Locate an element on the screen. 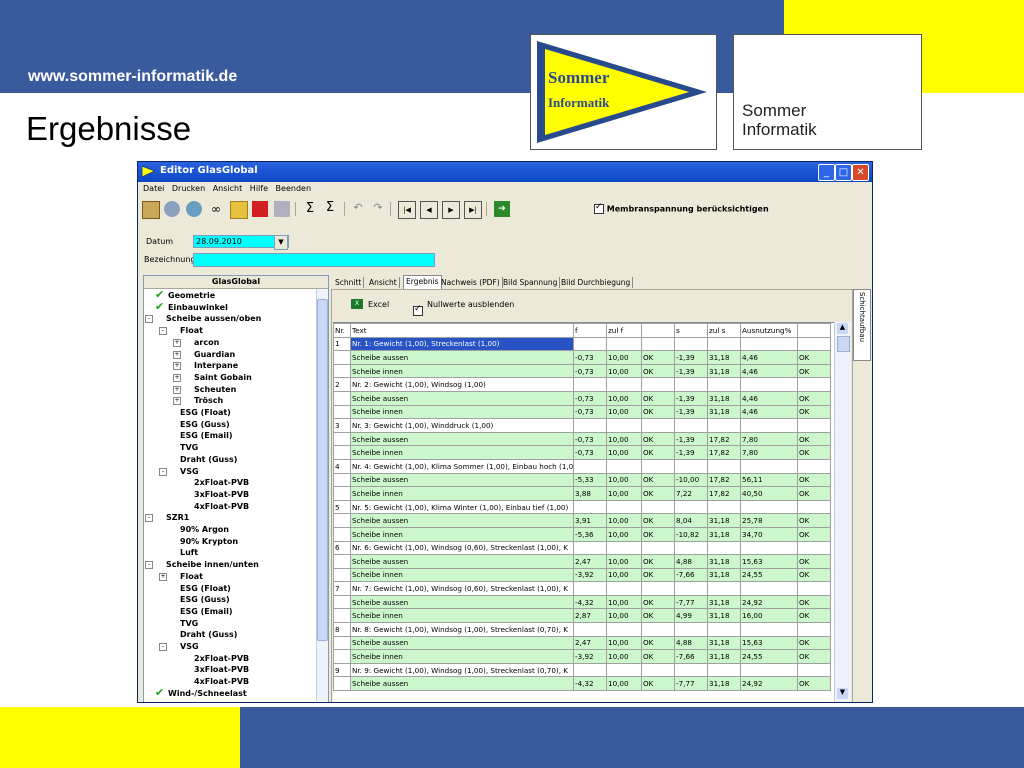 The height and width of the screenshot is (768, 1024). menu-beenden: Beenden is located at coordinates (293, 188).